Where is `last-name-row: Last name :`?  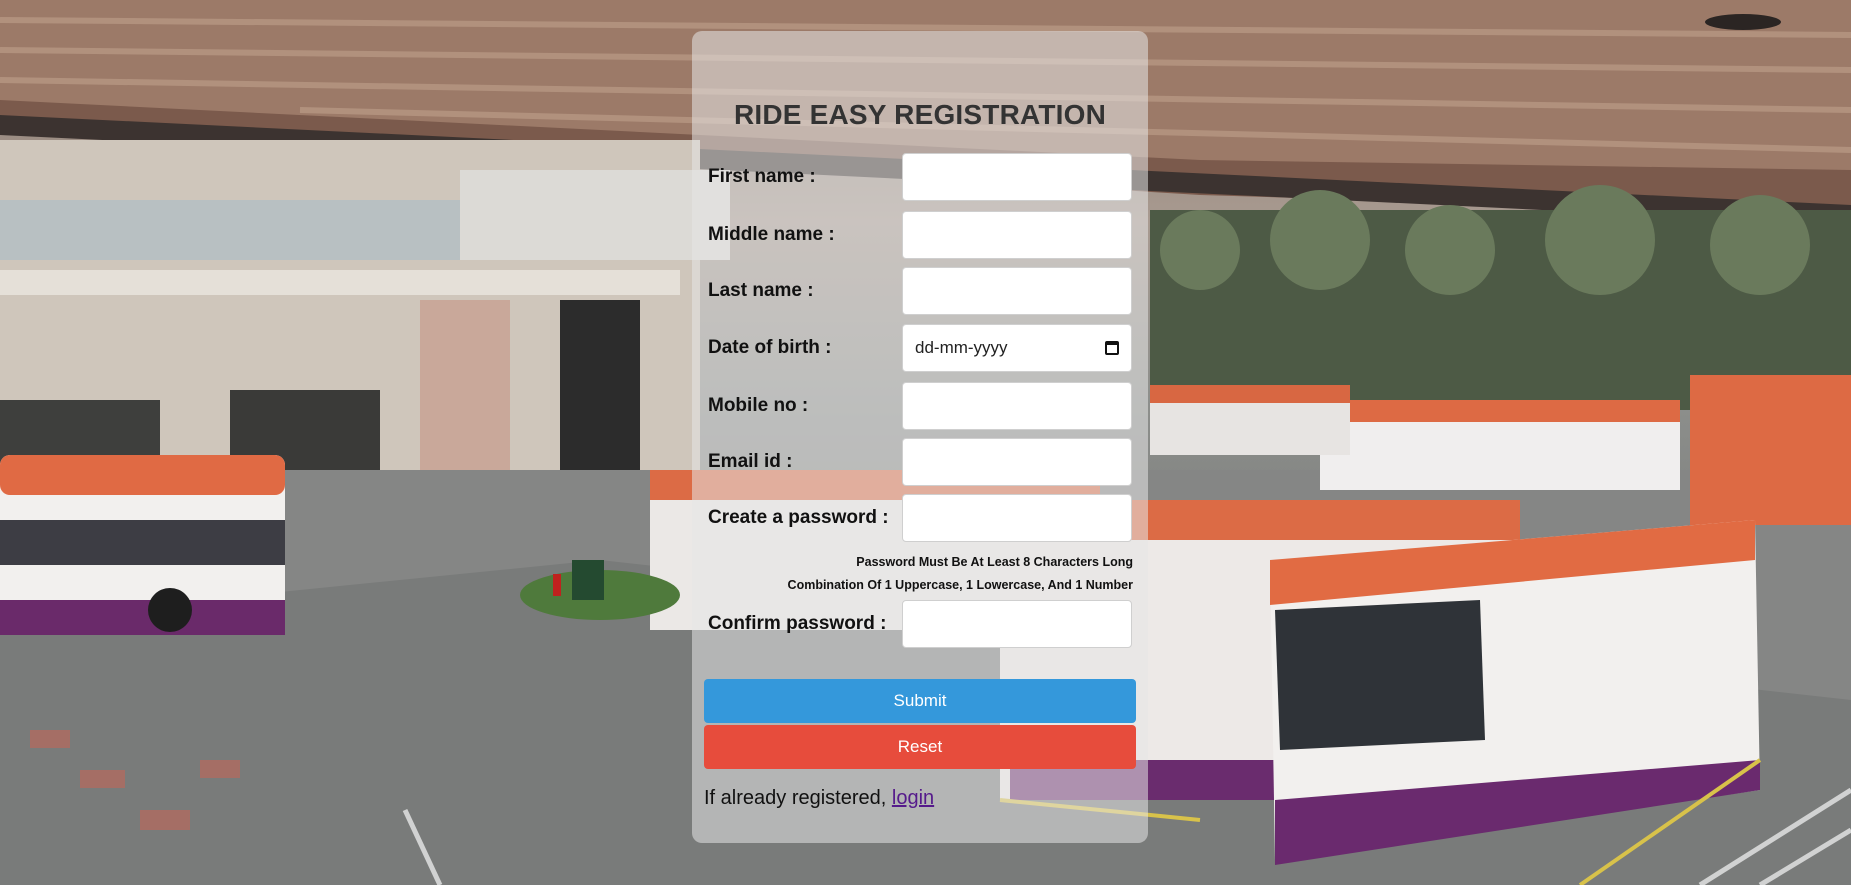 last-name-row: Last name : is located at coordinates (920, 291).